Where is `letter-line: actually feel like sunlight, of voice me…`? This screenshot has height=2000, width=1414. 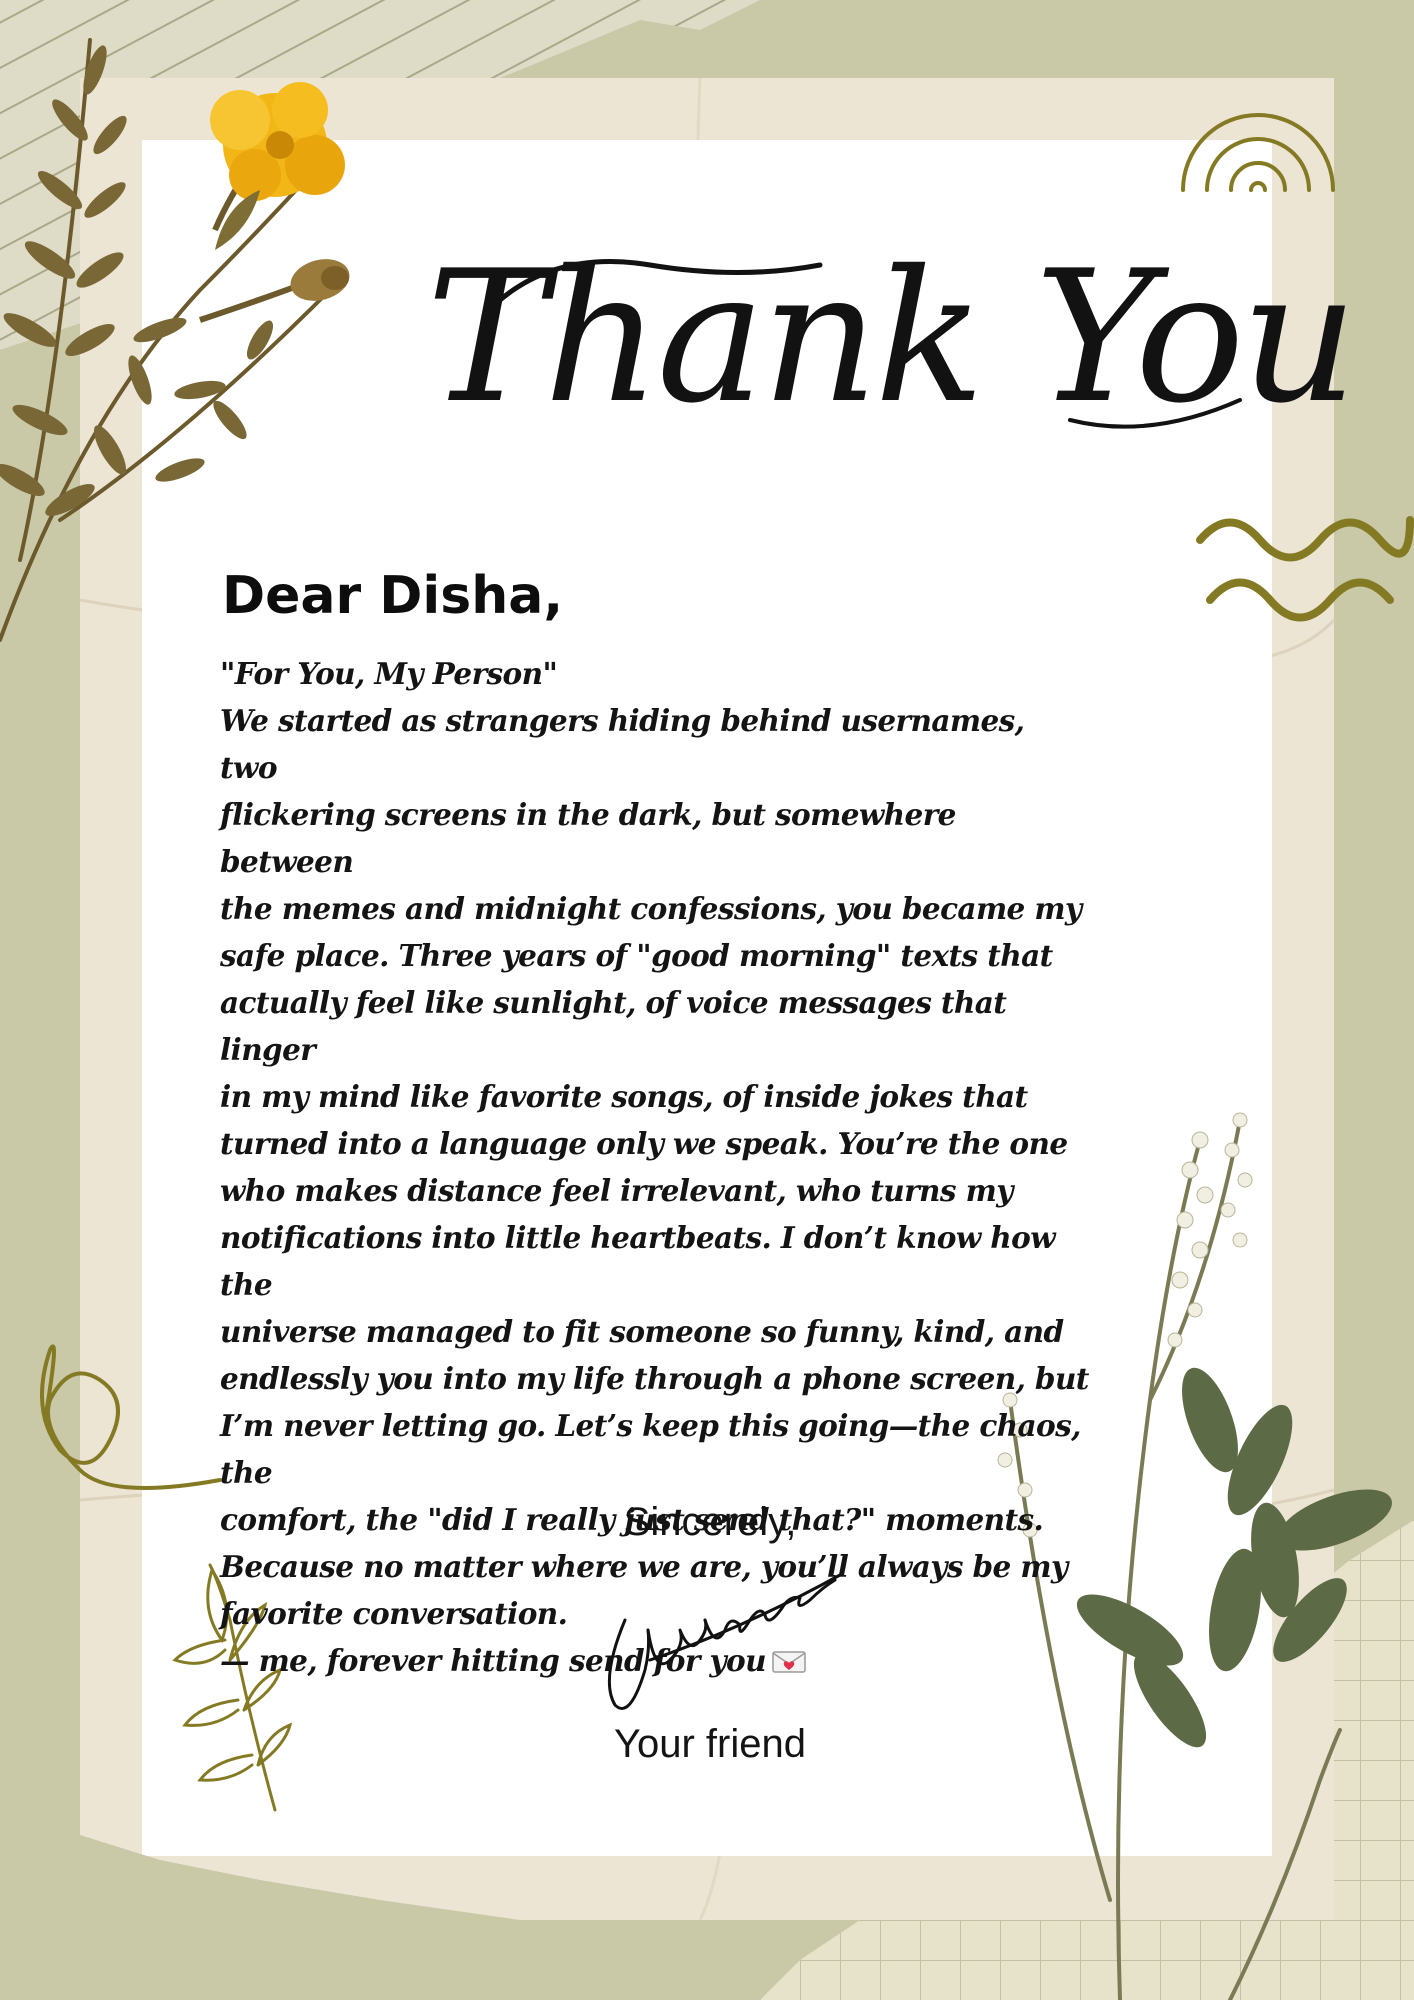
letter-line: actually feel like sunlight, of voice me… is located at coordinates (613, 1026).